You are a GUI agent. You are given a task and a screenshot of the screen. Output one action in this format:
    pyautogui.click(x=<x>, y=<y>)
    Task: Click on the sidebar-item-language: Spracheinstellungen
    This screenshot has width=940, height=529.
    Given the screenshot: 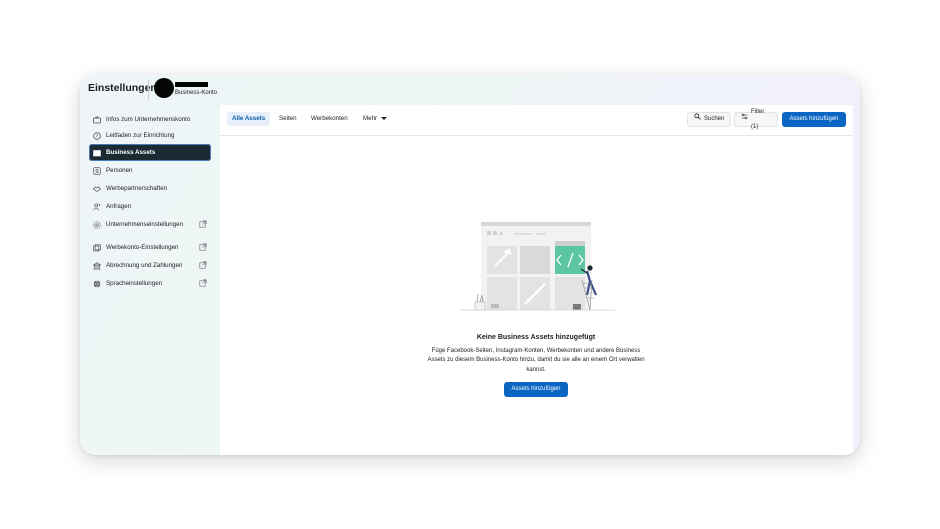 What is the action you would take?
    pyautogui.click(x=150, y=283)
    